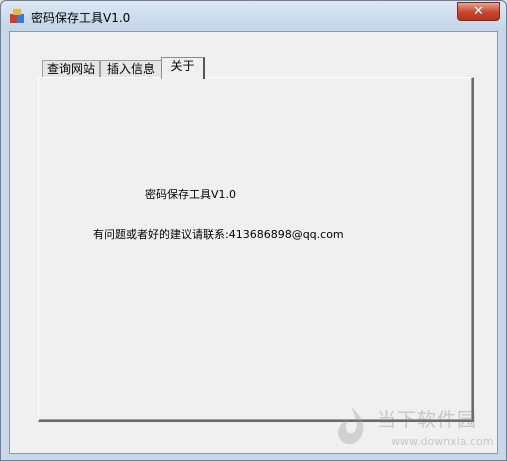 This screenshot has height=461, width=507. What do you see at coordinates (183, 68) in the screenshot?
I see `tab-about: 关于` at bounding box center [183, 68].